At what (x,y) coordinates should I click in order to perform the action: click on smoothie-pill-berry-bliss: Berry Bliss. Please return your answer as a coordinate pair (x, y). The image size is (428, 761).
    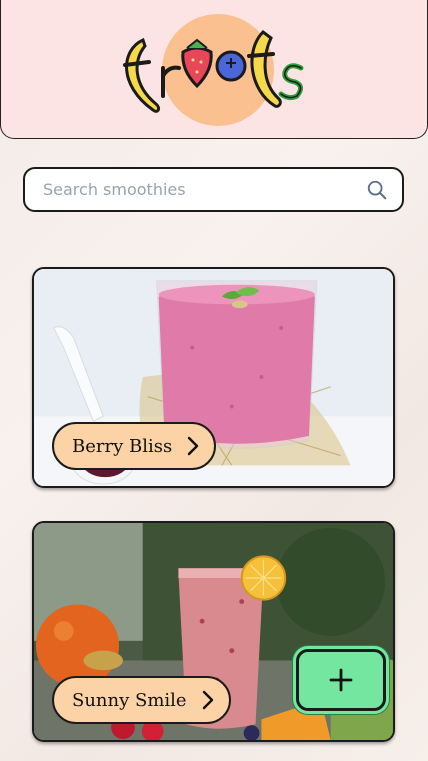
    Looking at the image, I should click on (134, 446).